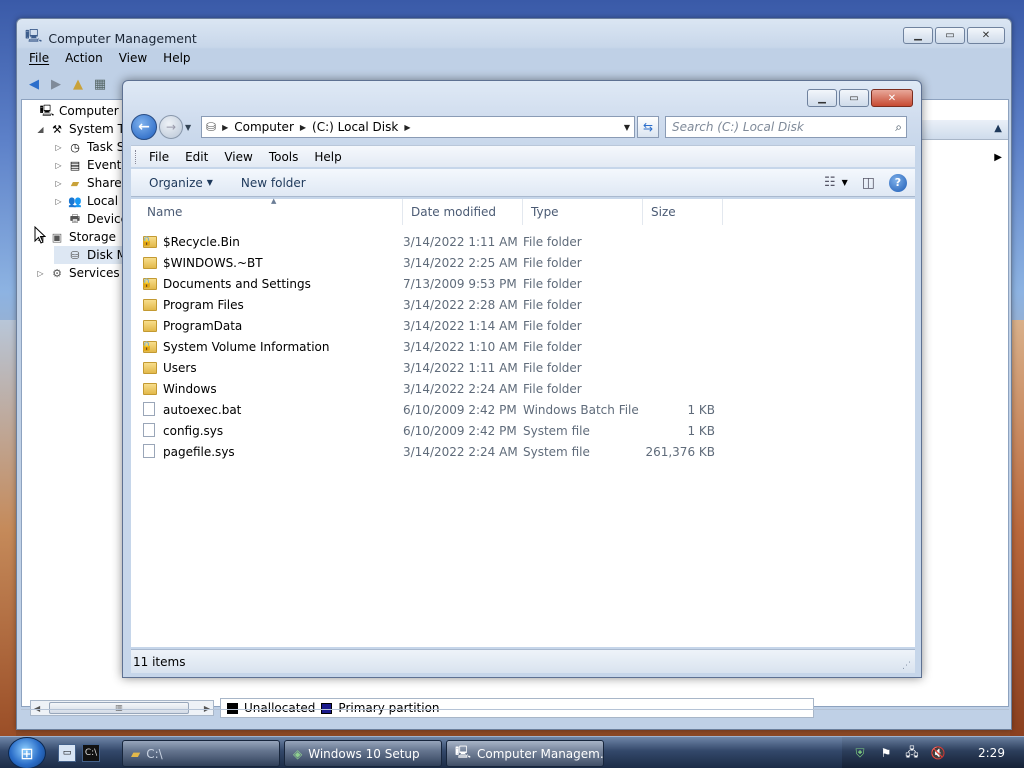  I want to click on file-name: $Recycle.Bin, so click(201, 242).